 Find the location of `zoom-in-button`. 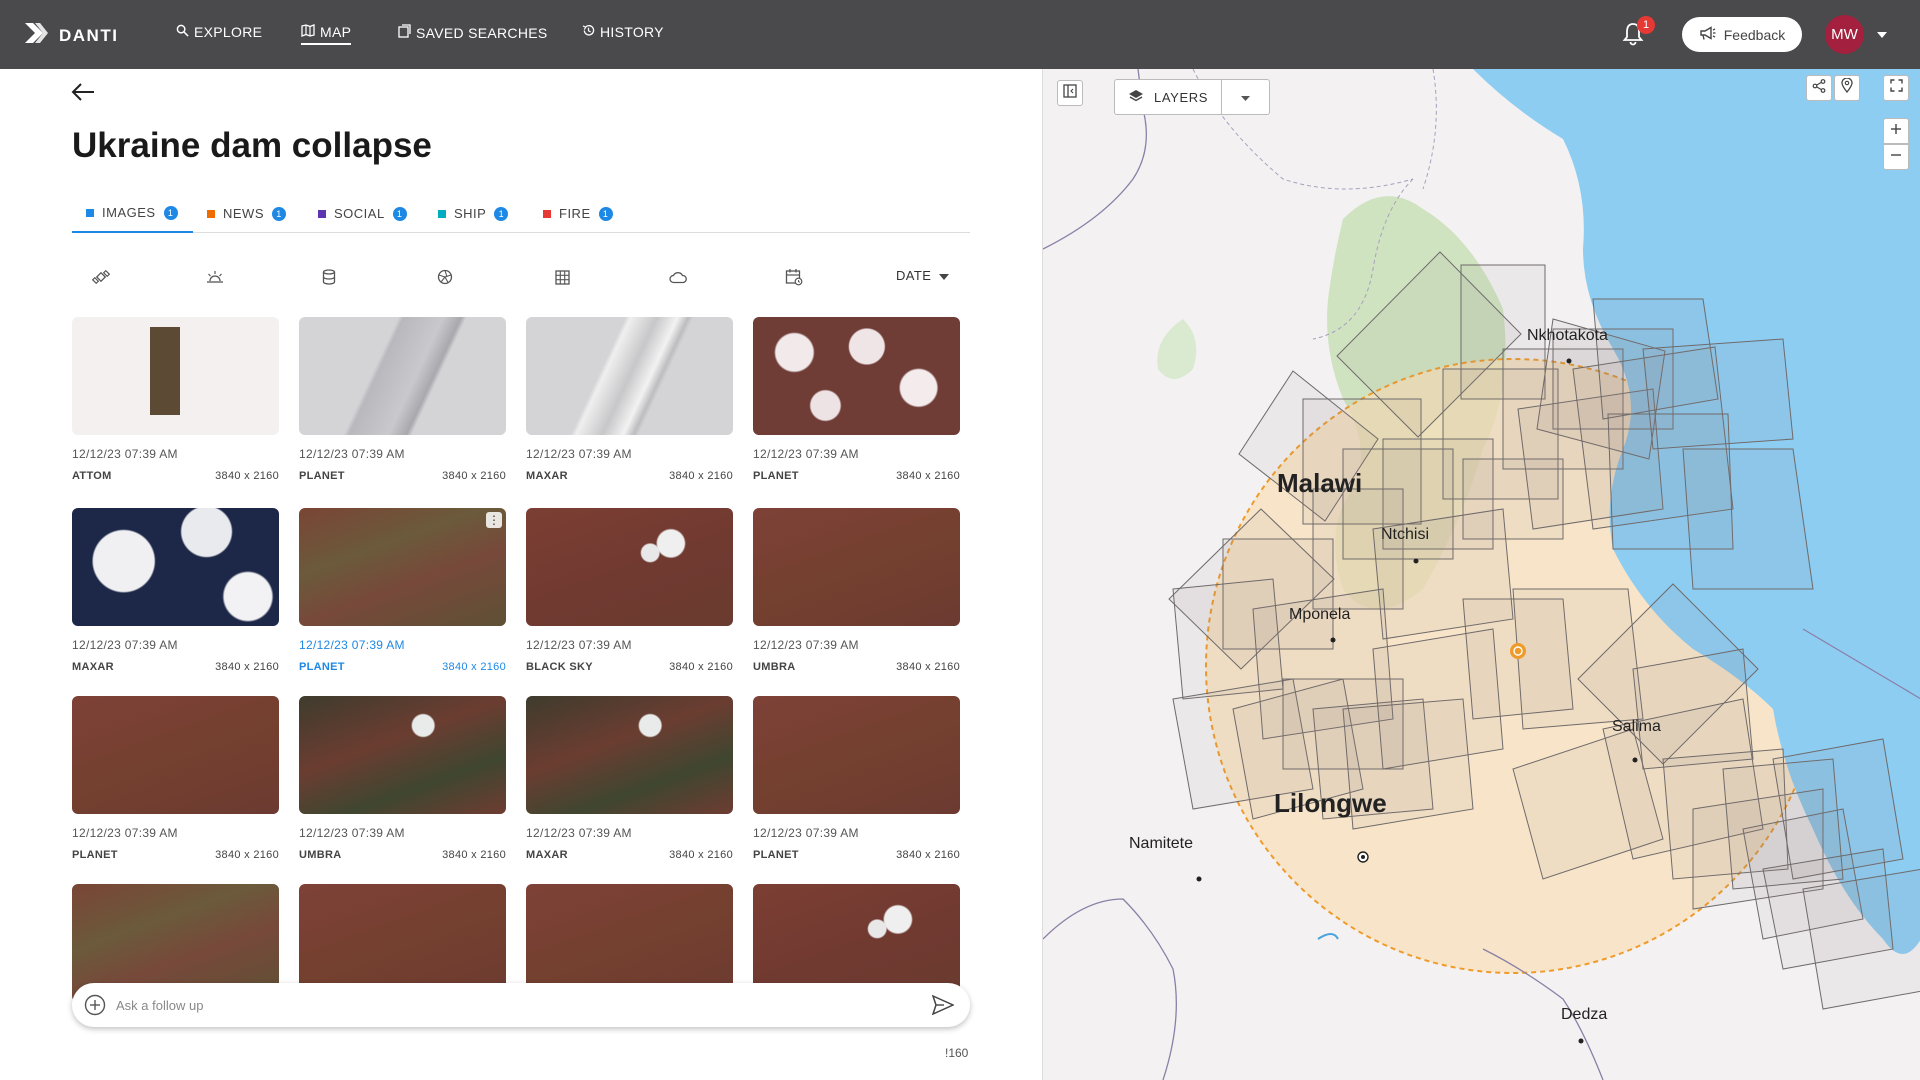

zoom-in-button is located at coordinates (1896, 131).